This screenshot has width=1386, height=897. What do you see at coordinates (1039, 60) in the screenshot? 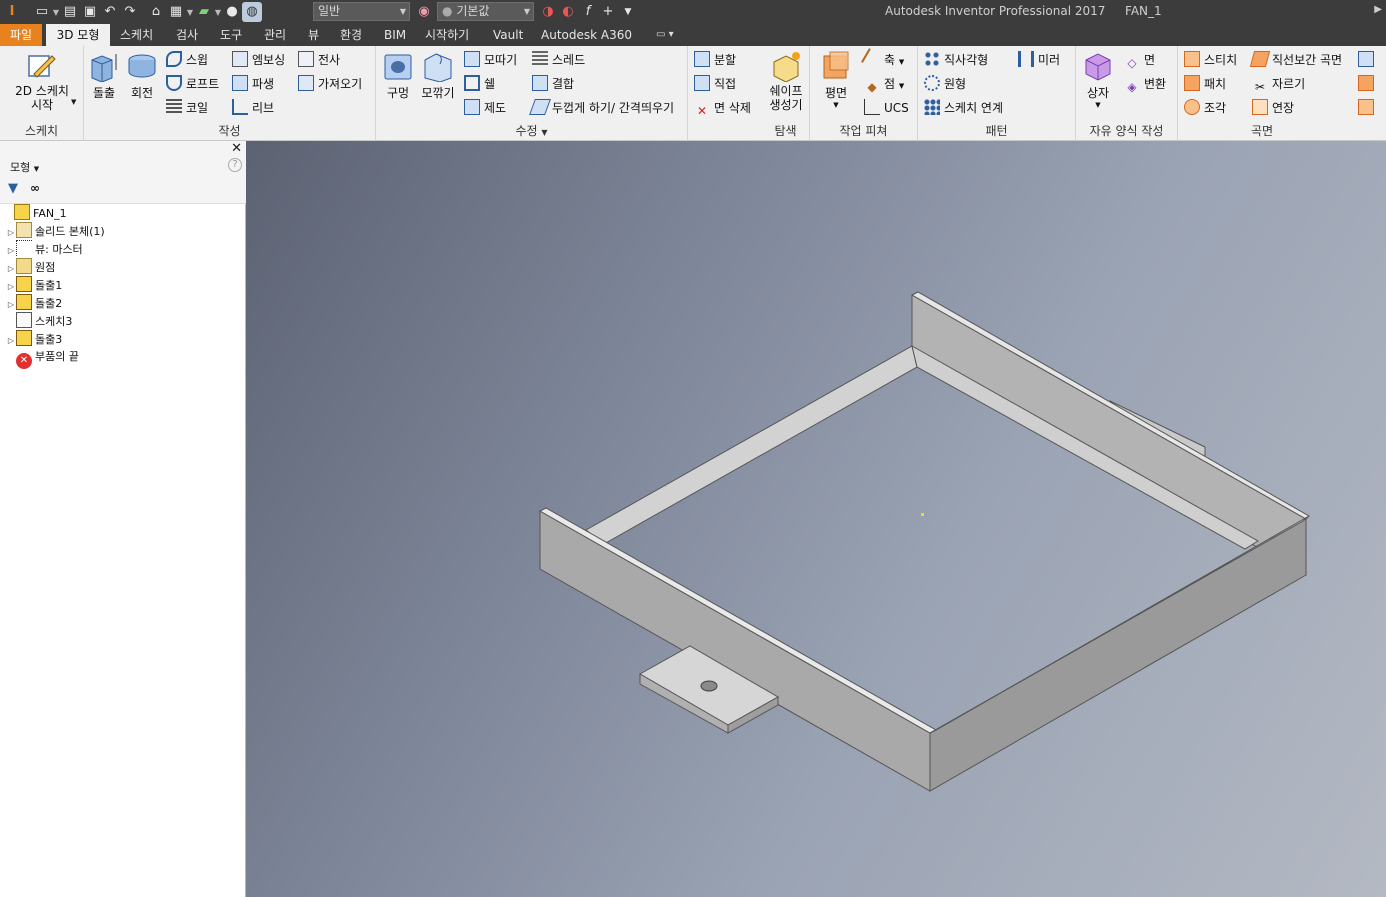
I see `mirror-button: 미러` at bounding box center [1039, 60].